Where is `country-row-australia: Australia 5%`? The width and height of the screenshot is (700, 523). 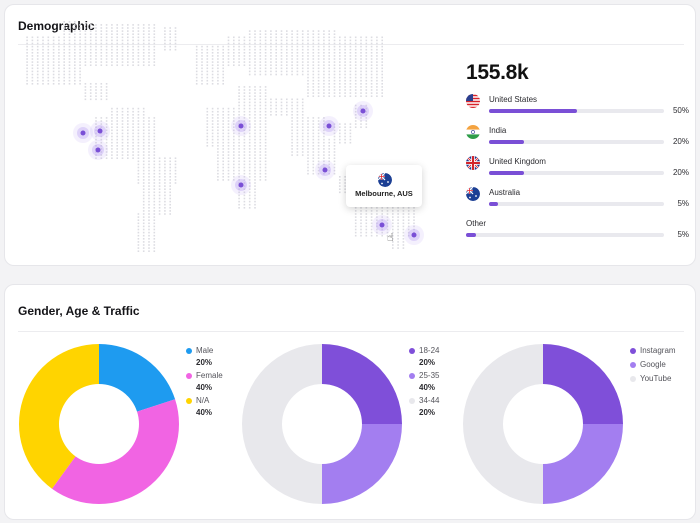
country-row-australia: Australia 5% is located at coordinates (577, 200).